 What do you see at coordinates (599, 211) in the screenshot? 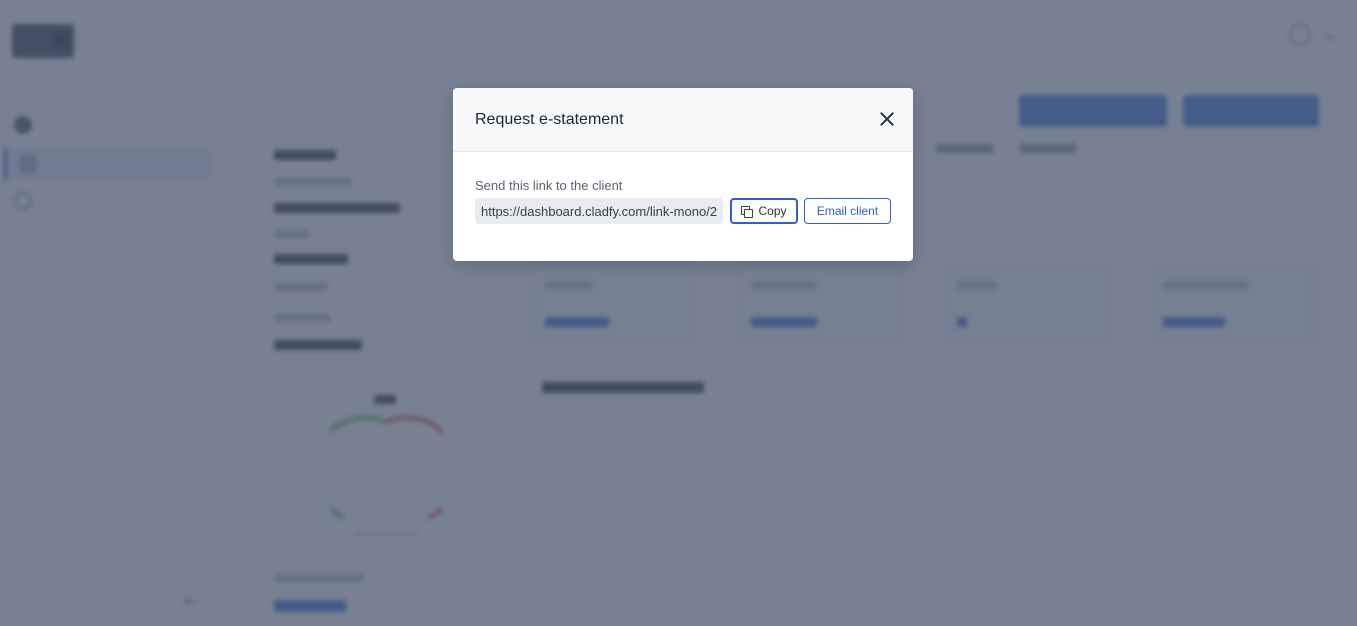
I see `statement-link-field` at bounding box center [599, 211].